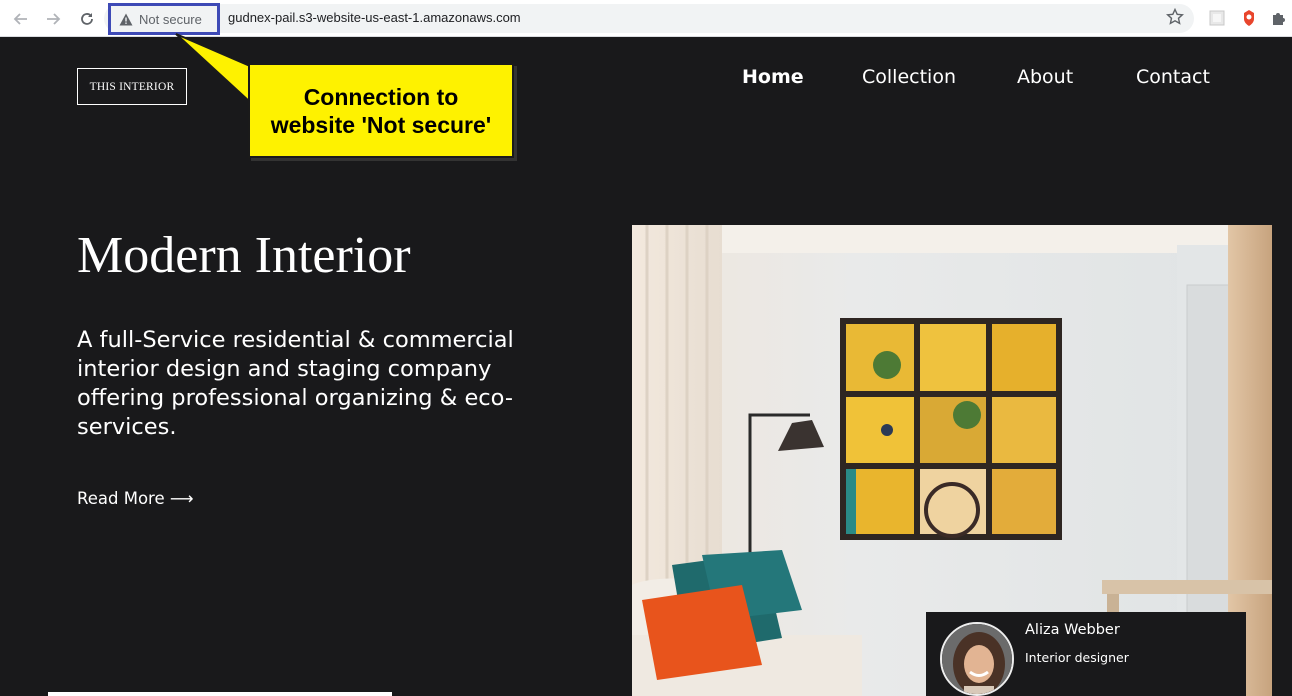 The height and width of the screenshot is (696, 1292). I want to click on back-arrow-icon, so click(20, 19).